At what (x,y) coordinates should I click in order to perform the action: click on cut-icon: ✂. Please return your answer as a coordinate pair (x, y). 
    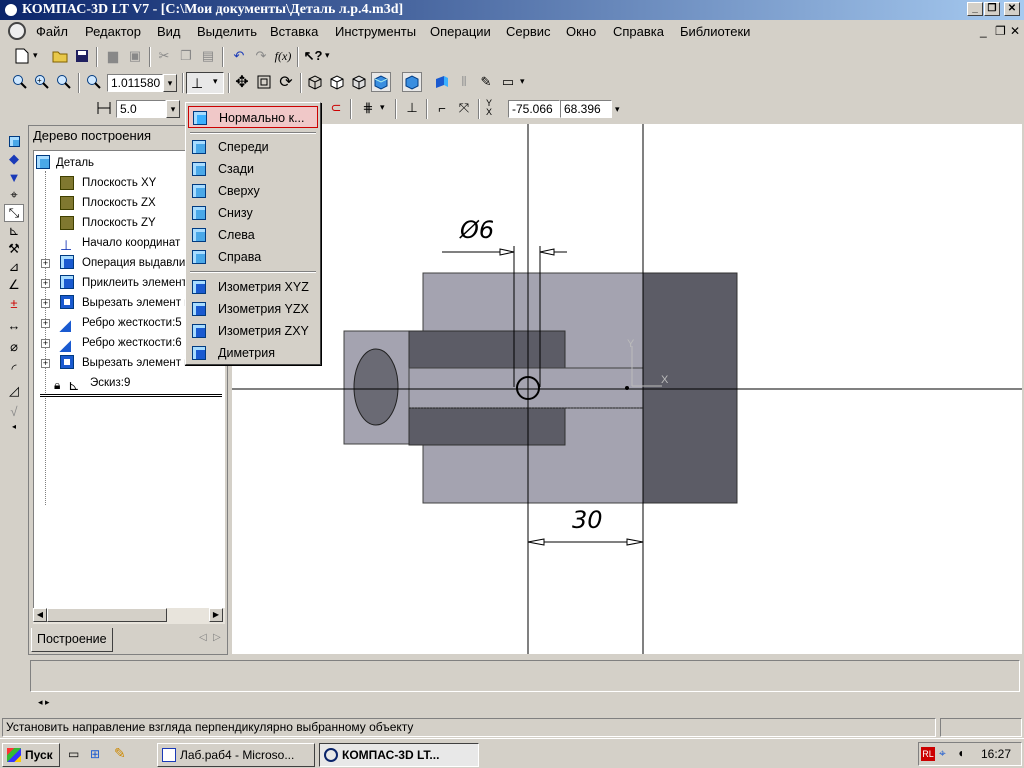
    Looking at the image, I should click on (164, 56).